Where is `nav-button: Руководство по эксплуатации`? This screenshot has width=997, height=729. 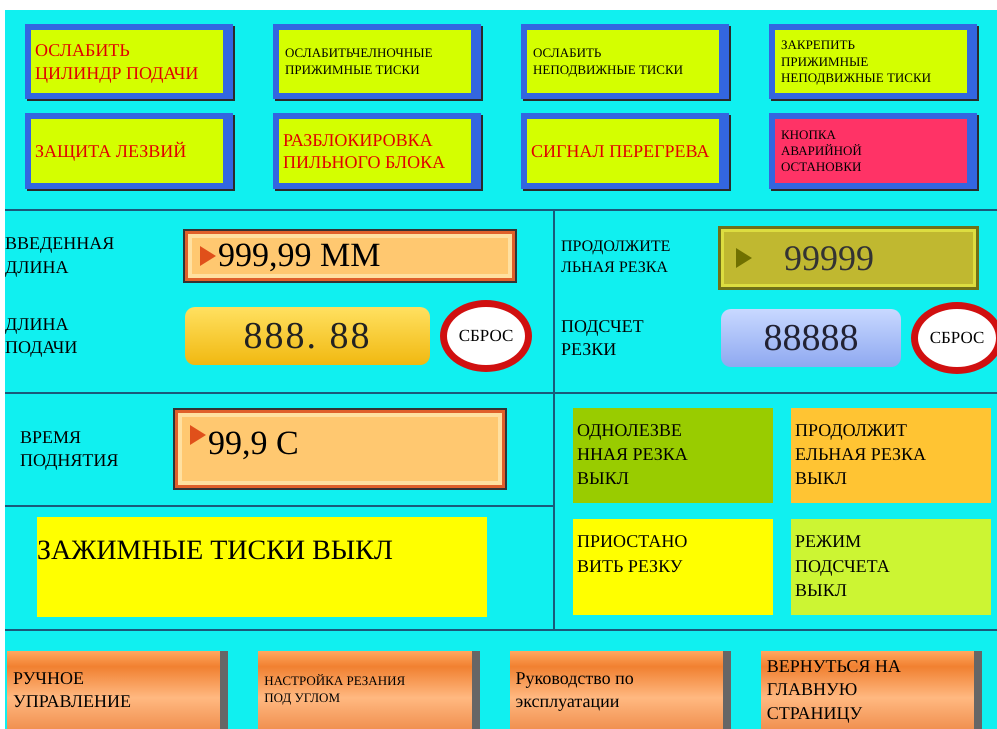
nav-button: Руководство по эксплуатации is located at coordinates (620, 689).